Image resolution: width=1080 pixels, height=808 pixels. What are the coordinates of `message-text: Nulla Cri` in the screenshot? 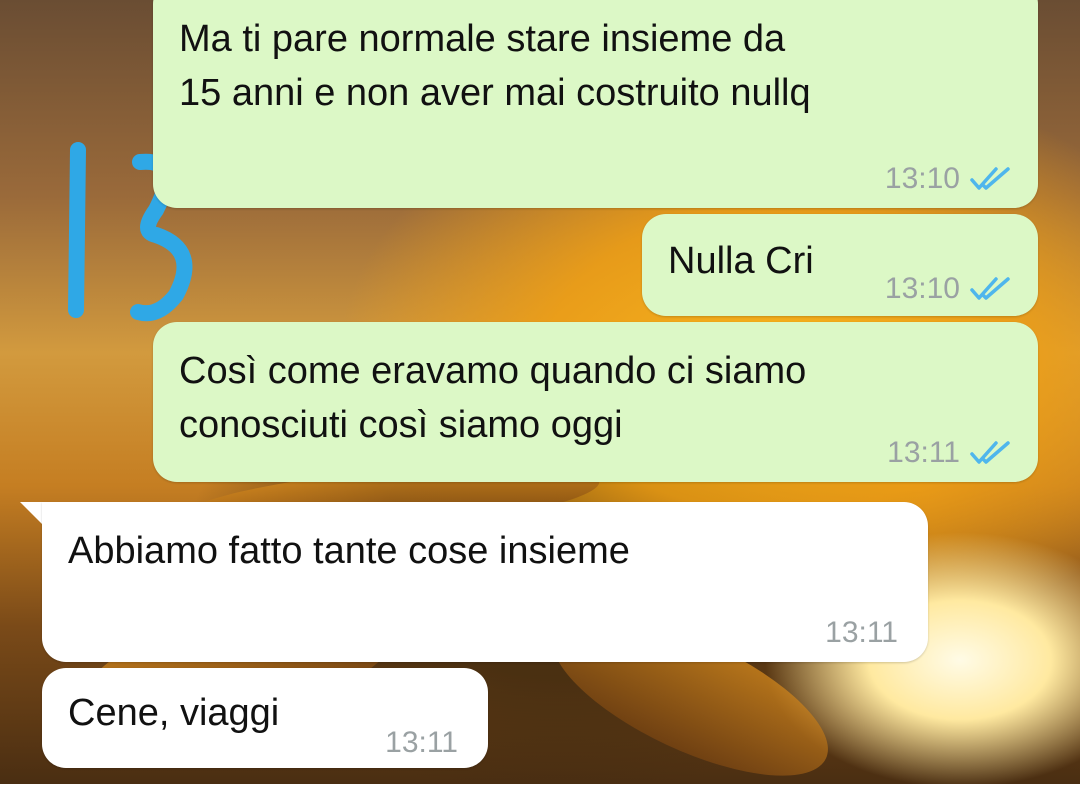 It's located at (741, 261).